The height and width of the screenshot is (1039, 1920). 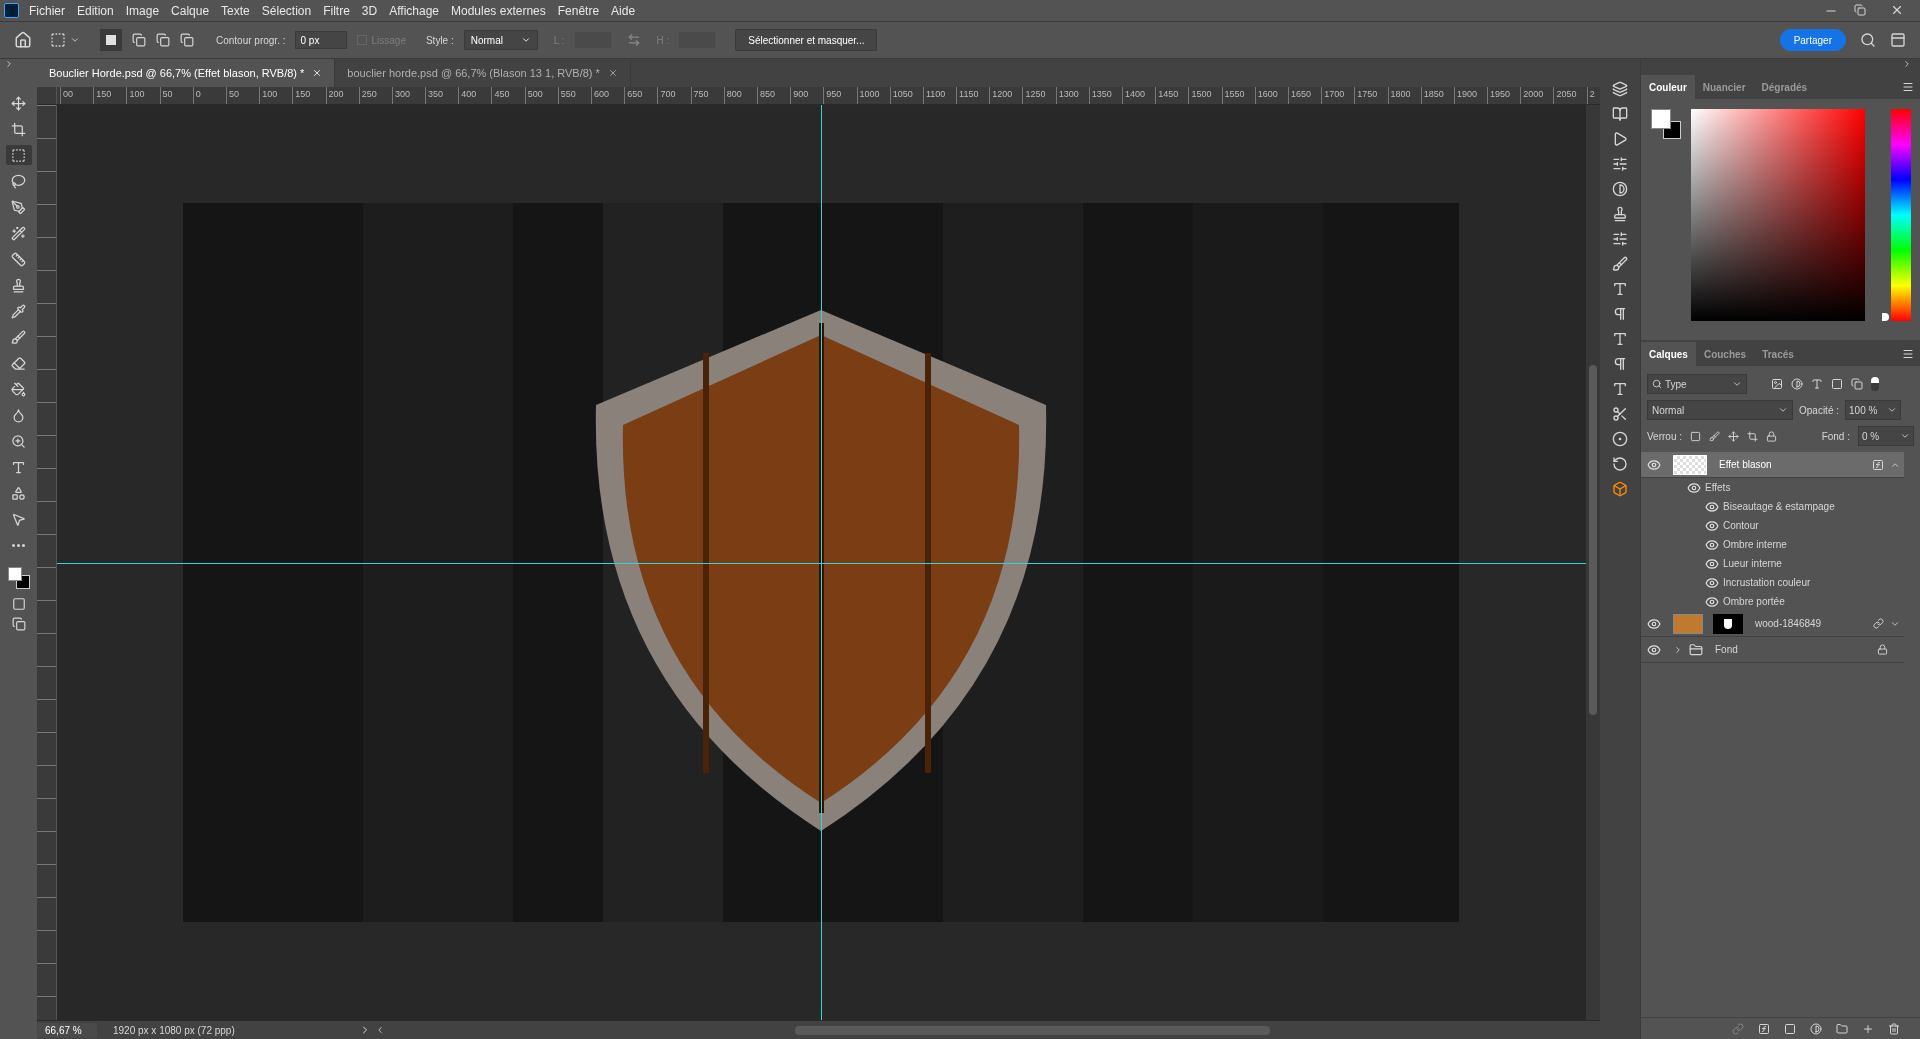 I want to click on color-field, so click(x=1778, y=215).